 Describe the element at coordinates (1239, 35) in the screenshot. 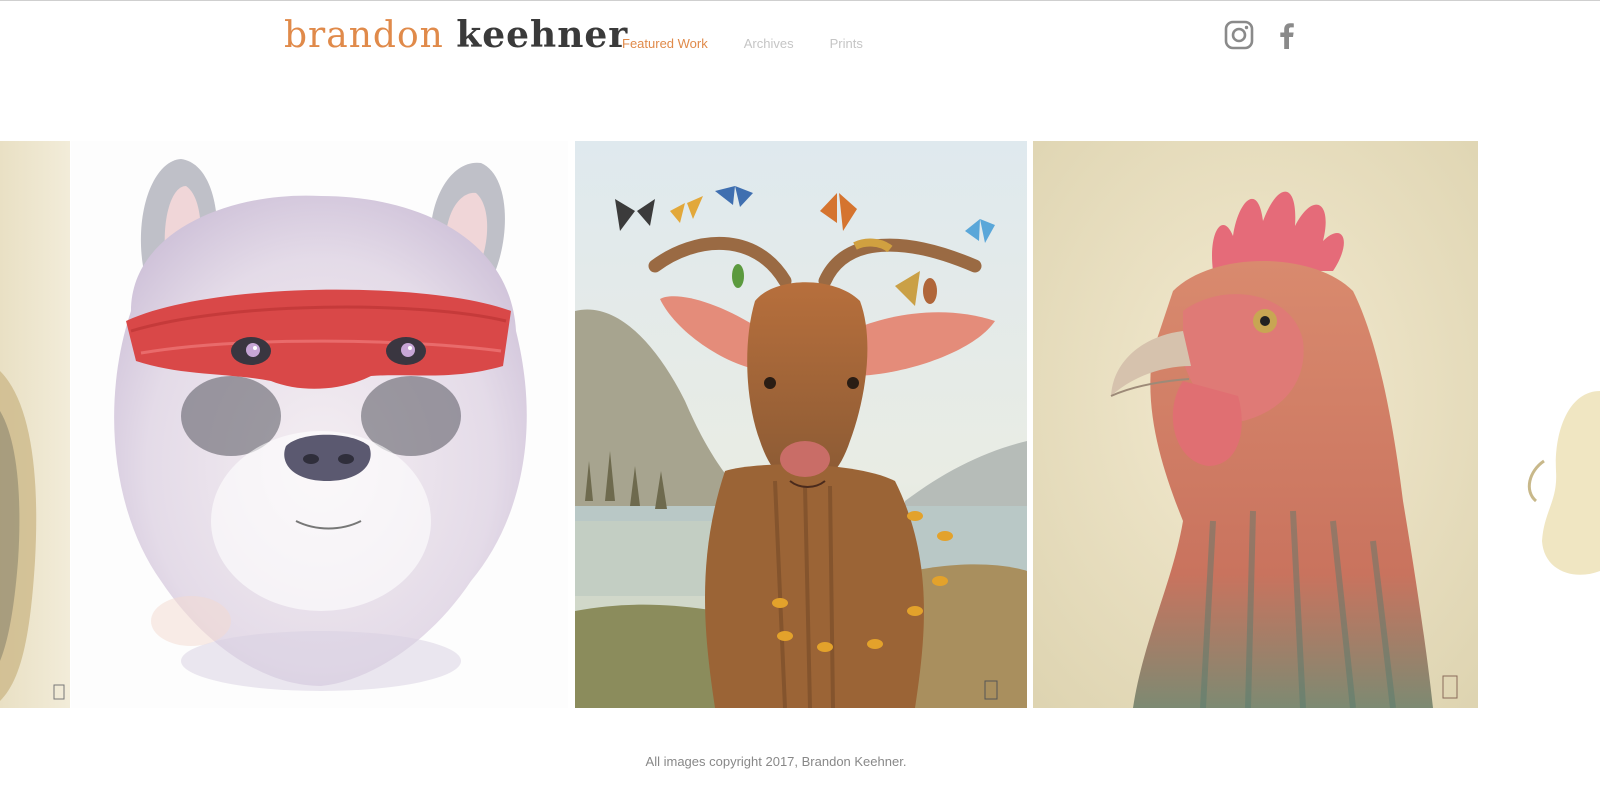

I see `instagram-icon` at that location.